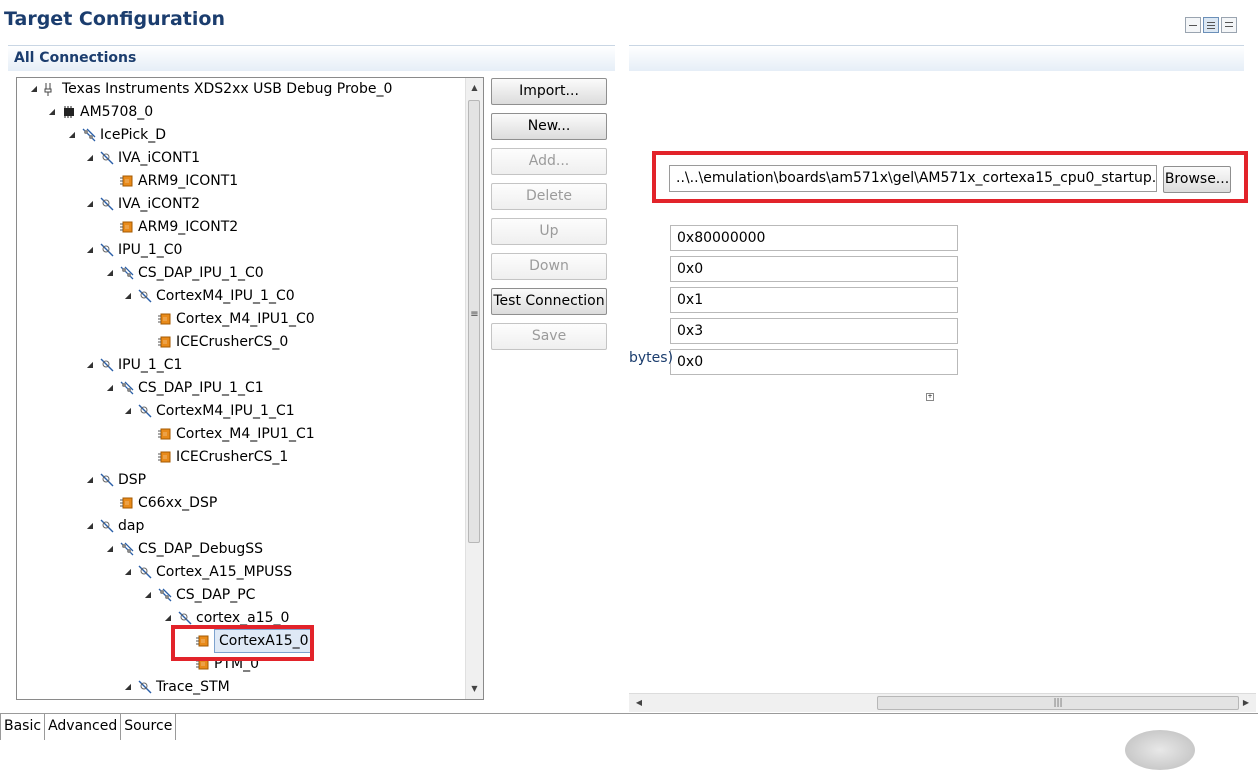  Describe the element at coordinates (311, 58) in the screenshot. I see `connections-section-header: All Connections` at that location.